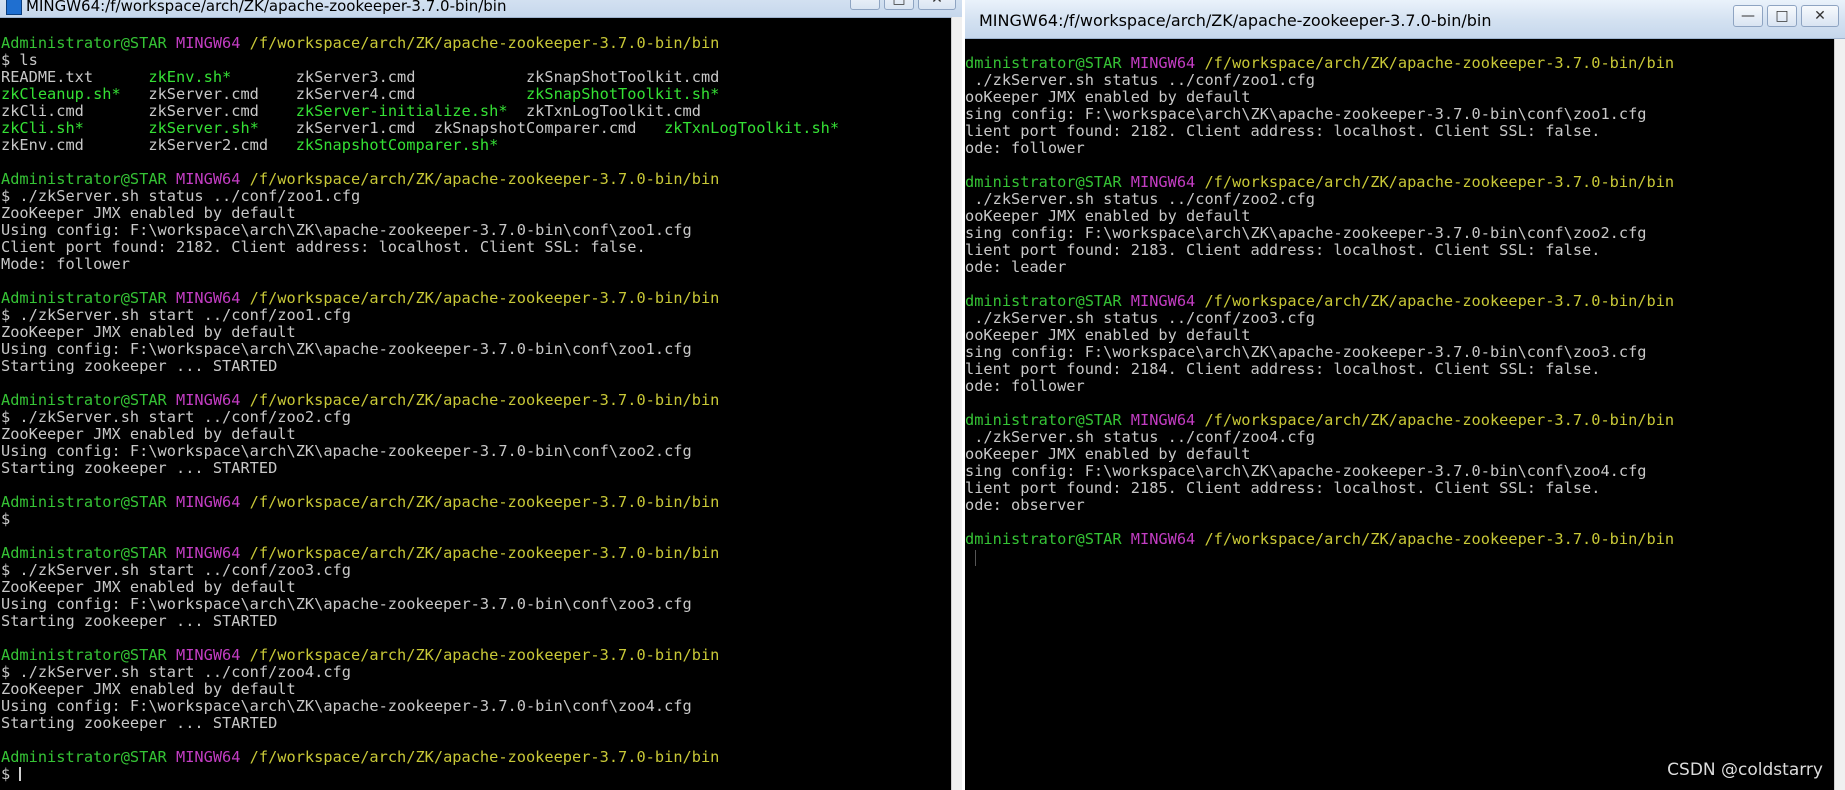 Image resolution: width=1845 pixels, height=790 pixels. What do you see at coordinates (476, 213) in the screenshot?
I see `terminal-line: ZooKeeper JMX enabled by default` at bounding box center [476, 213].